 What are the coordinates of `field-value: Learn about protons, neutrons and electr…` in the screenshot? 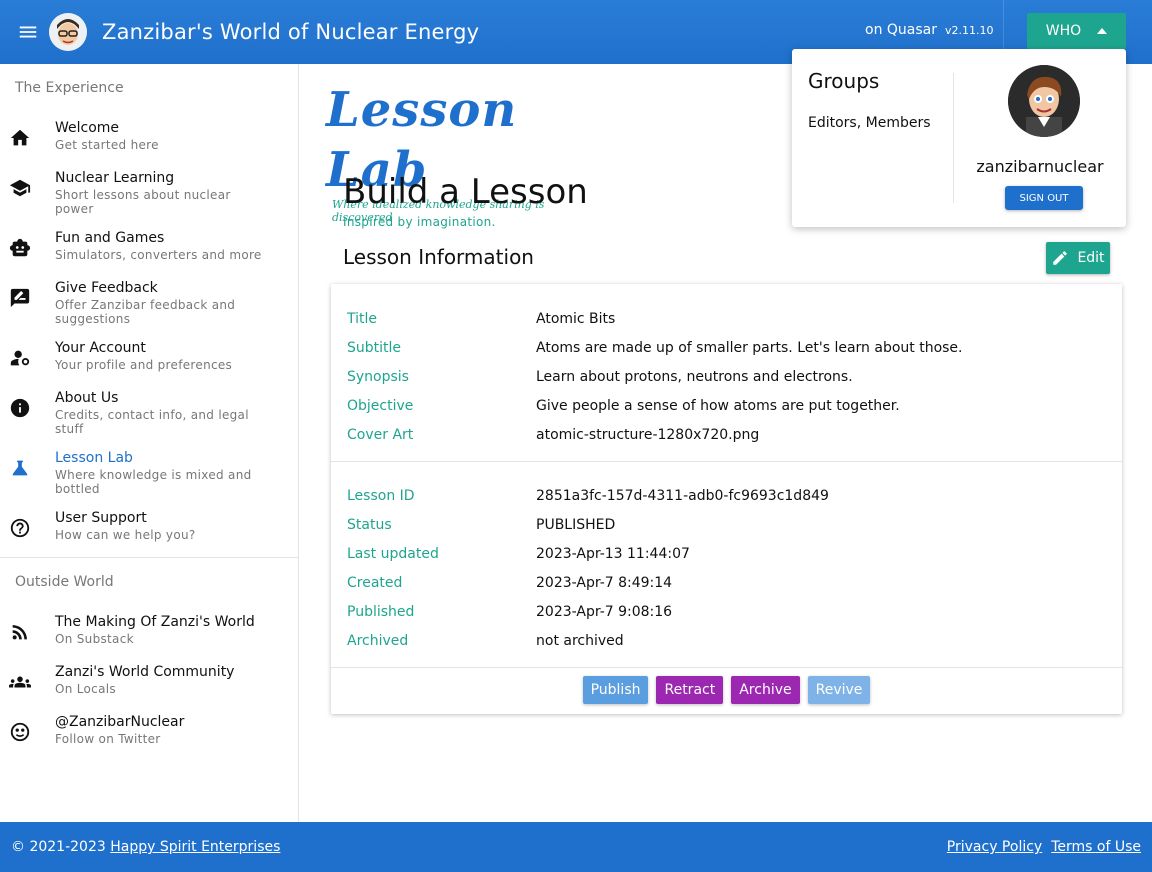 It's located at (694, 376).